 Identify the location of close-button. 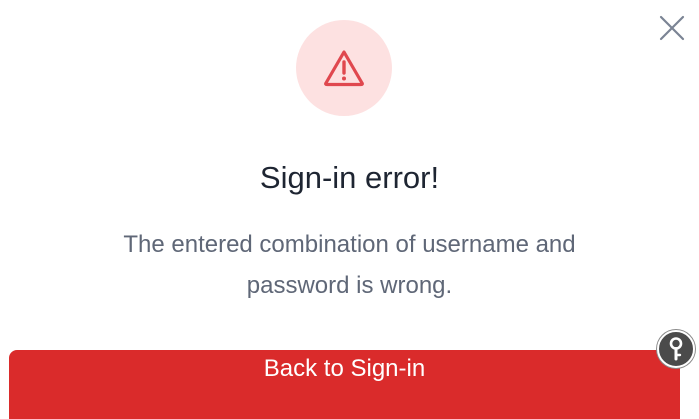
(672, 28).